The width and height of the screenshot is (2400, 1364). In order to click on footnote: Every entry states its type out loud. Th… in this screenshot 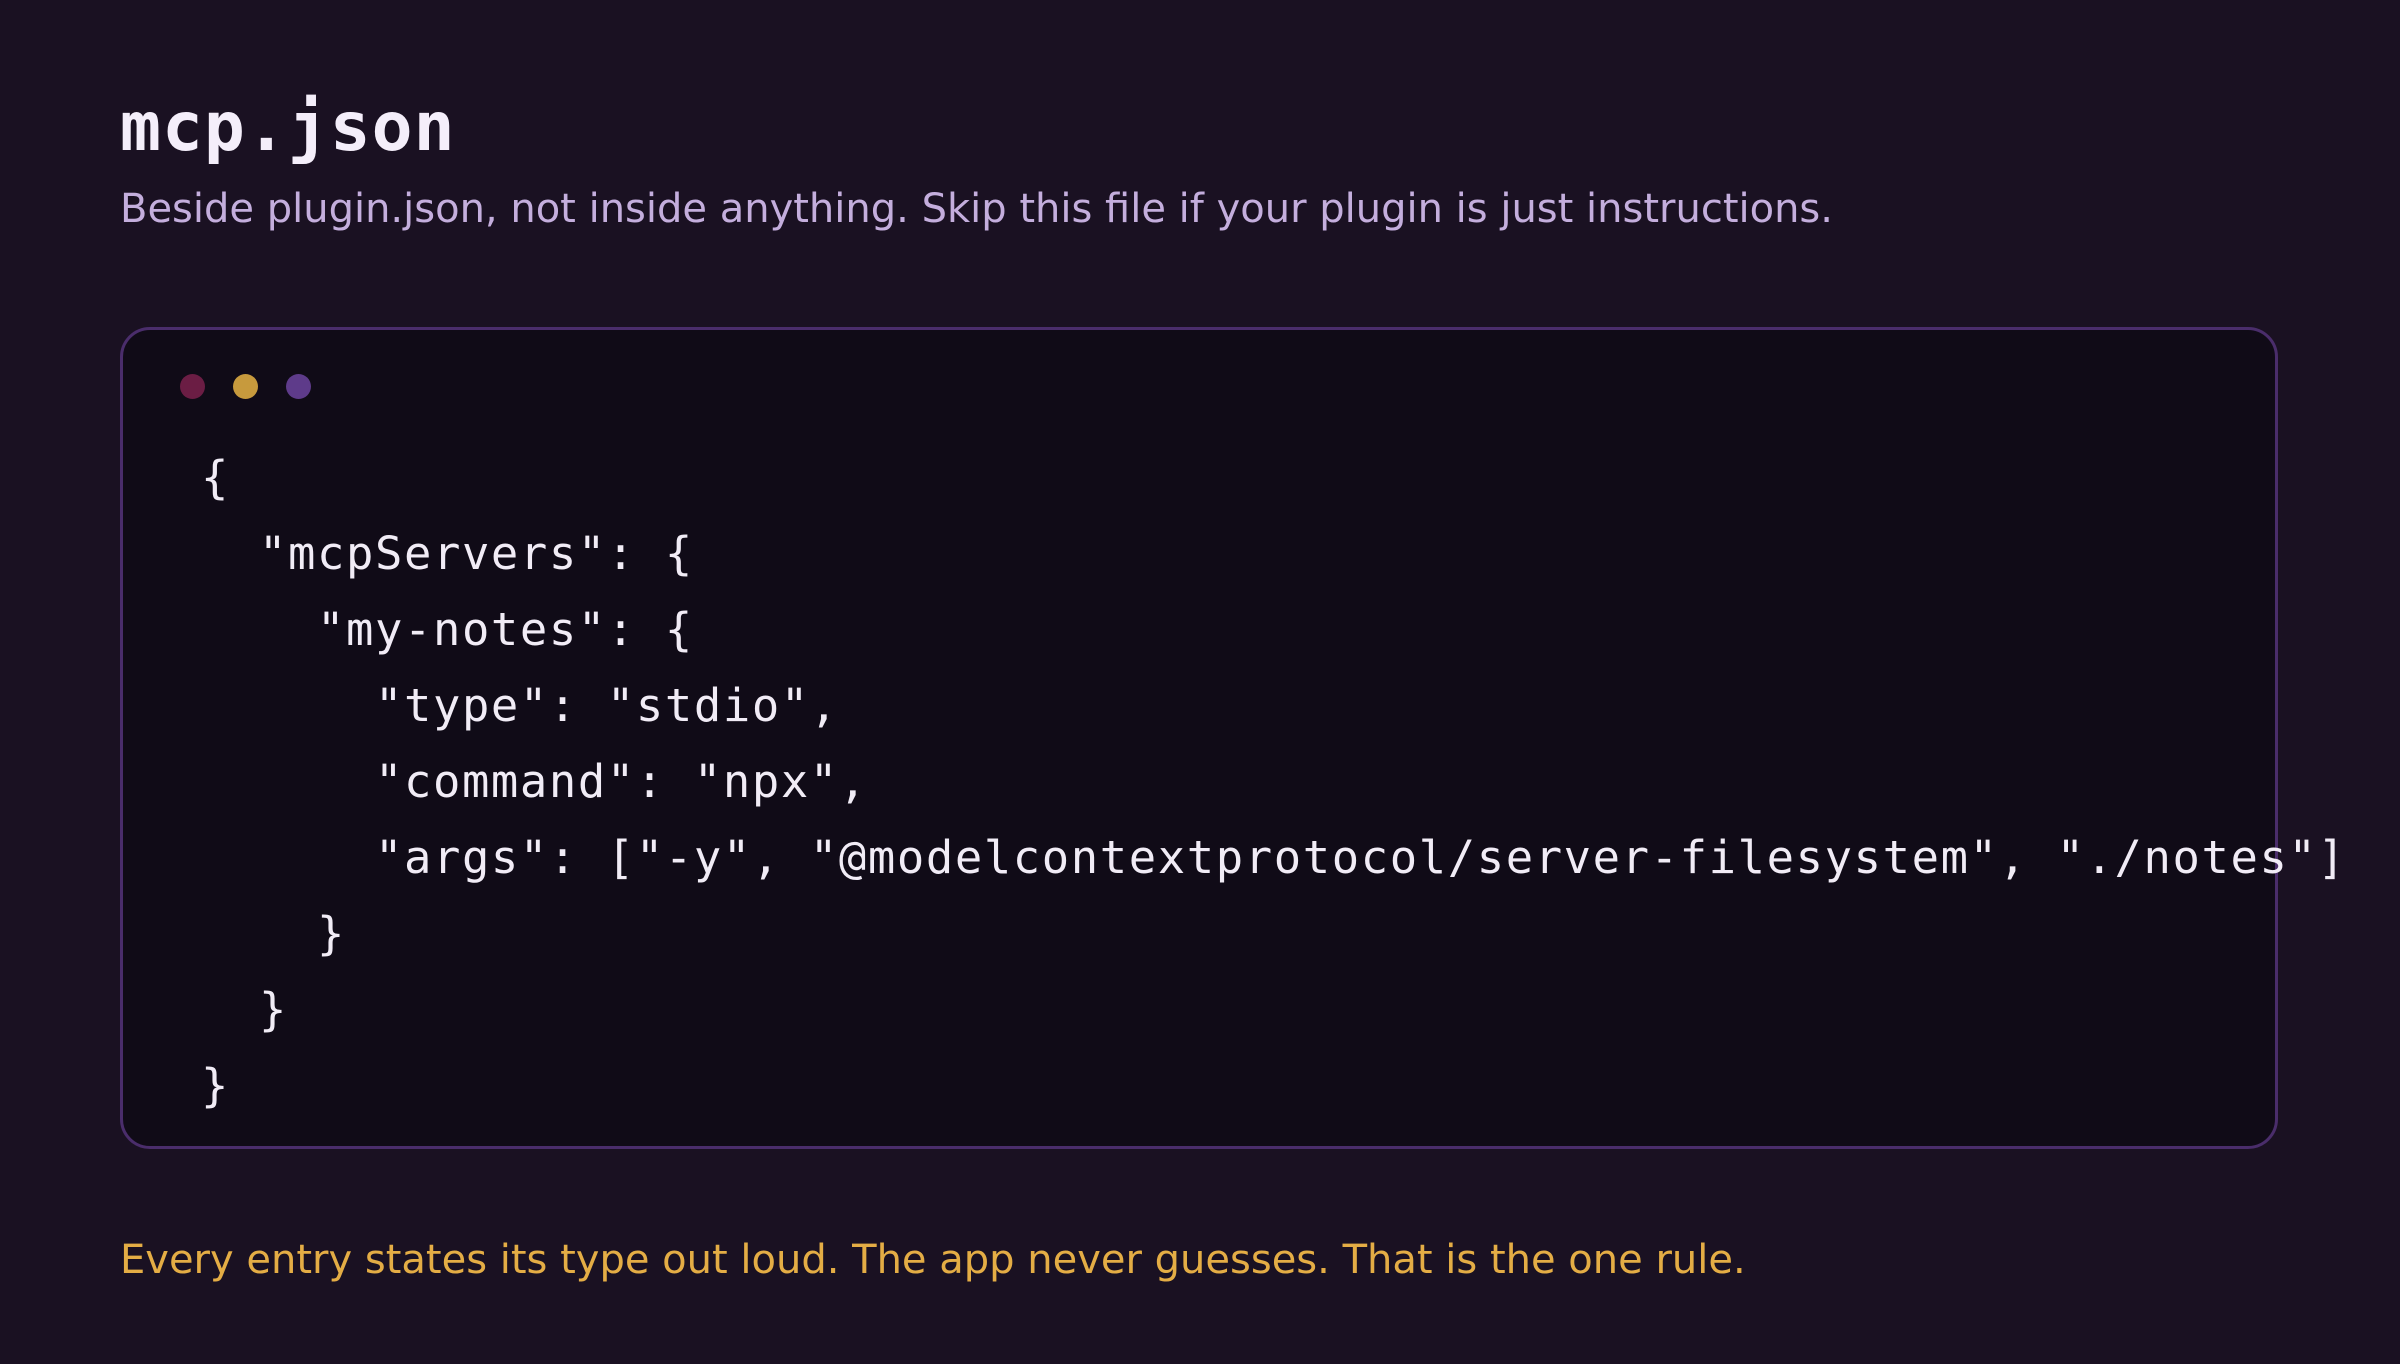, I will do `click(933, 1260)`.